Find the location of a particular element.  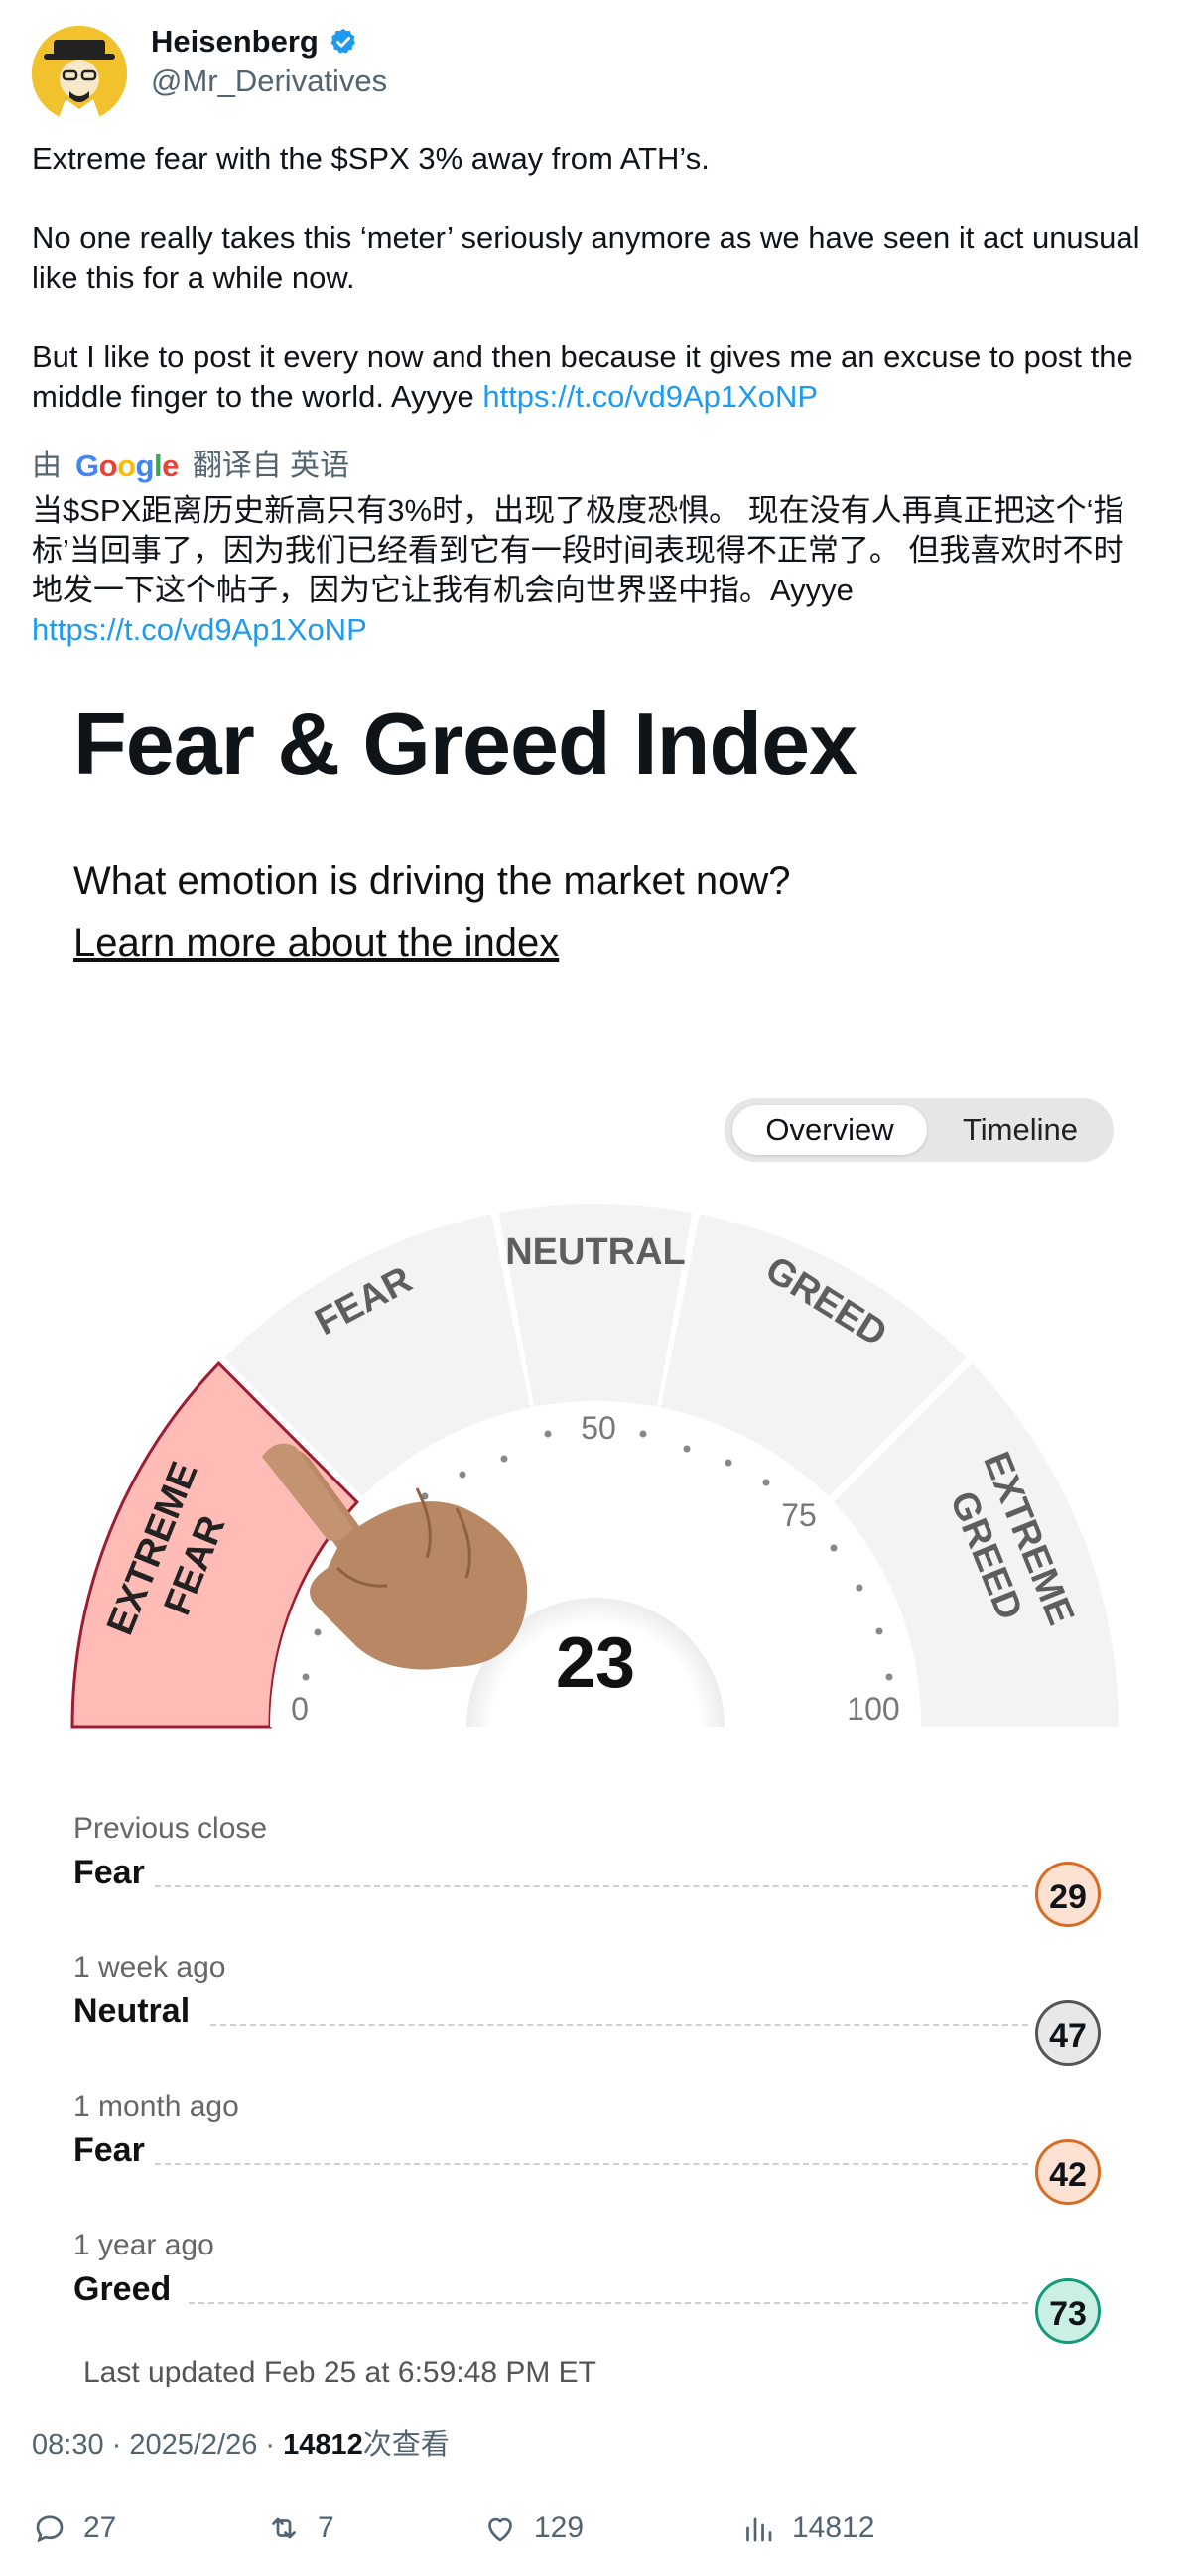

translate-prefix: 由 is located at coordinates (47, 466).